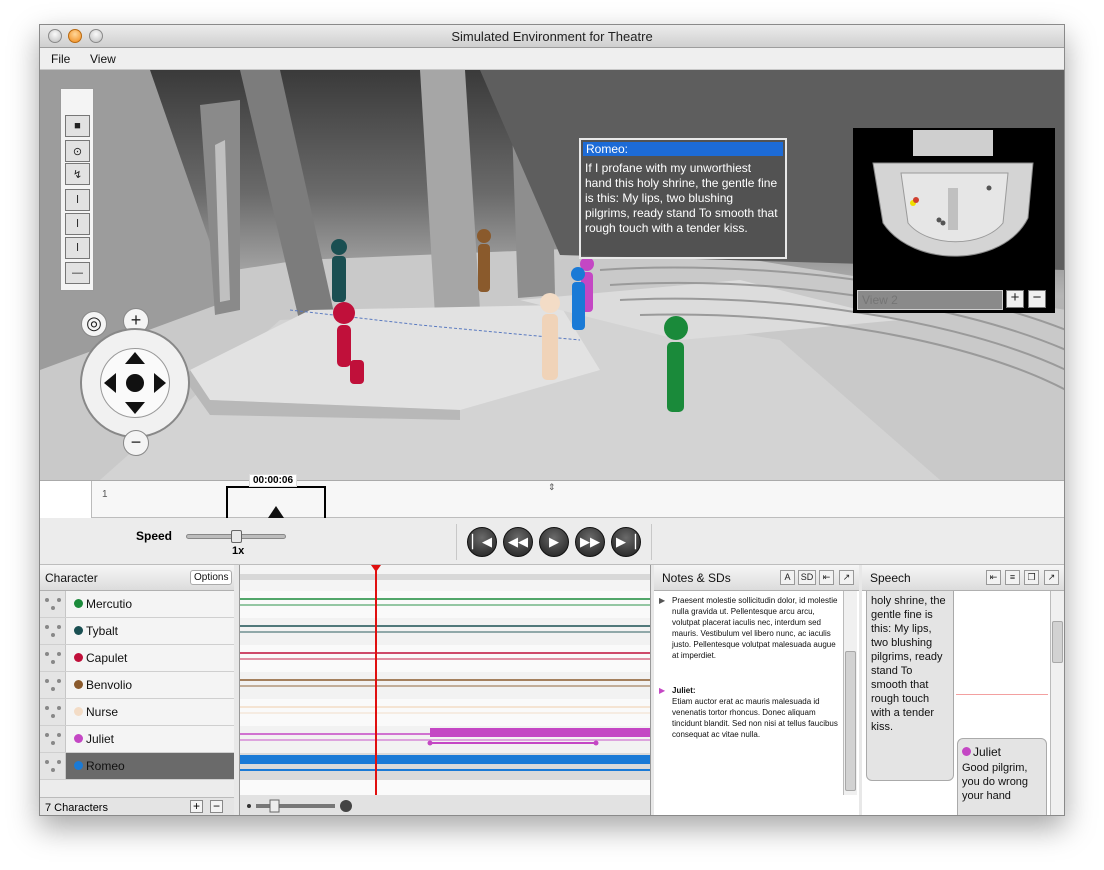  I want to click on figure-walk-icon: ǀ, so click(77, 224).